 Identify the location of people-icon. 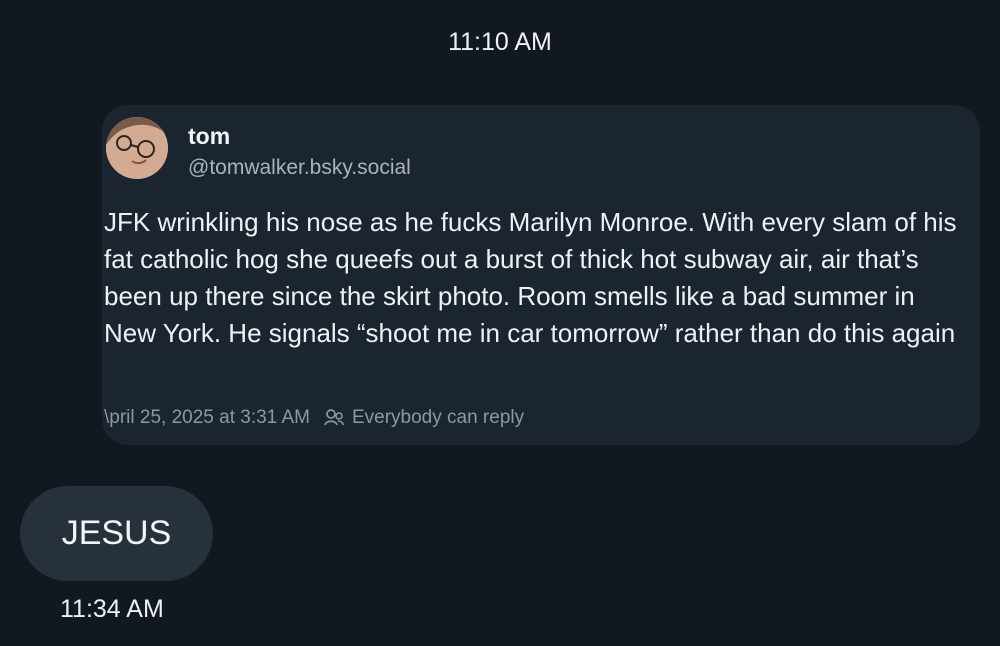
(334, 418).